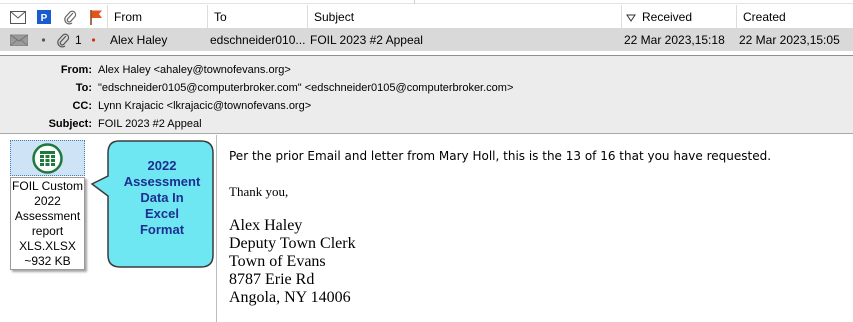 The height and width of the screenshot is (322, 853). I want to click on priority-column-icon: P, so click(44, 17).